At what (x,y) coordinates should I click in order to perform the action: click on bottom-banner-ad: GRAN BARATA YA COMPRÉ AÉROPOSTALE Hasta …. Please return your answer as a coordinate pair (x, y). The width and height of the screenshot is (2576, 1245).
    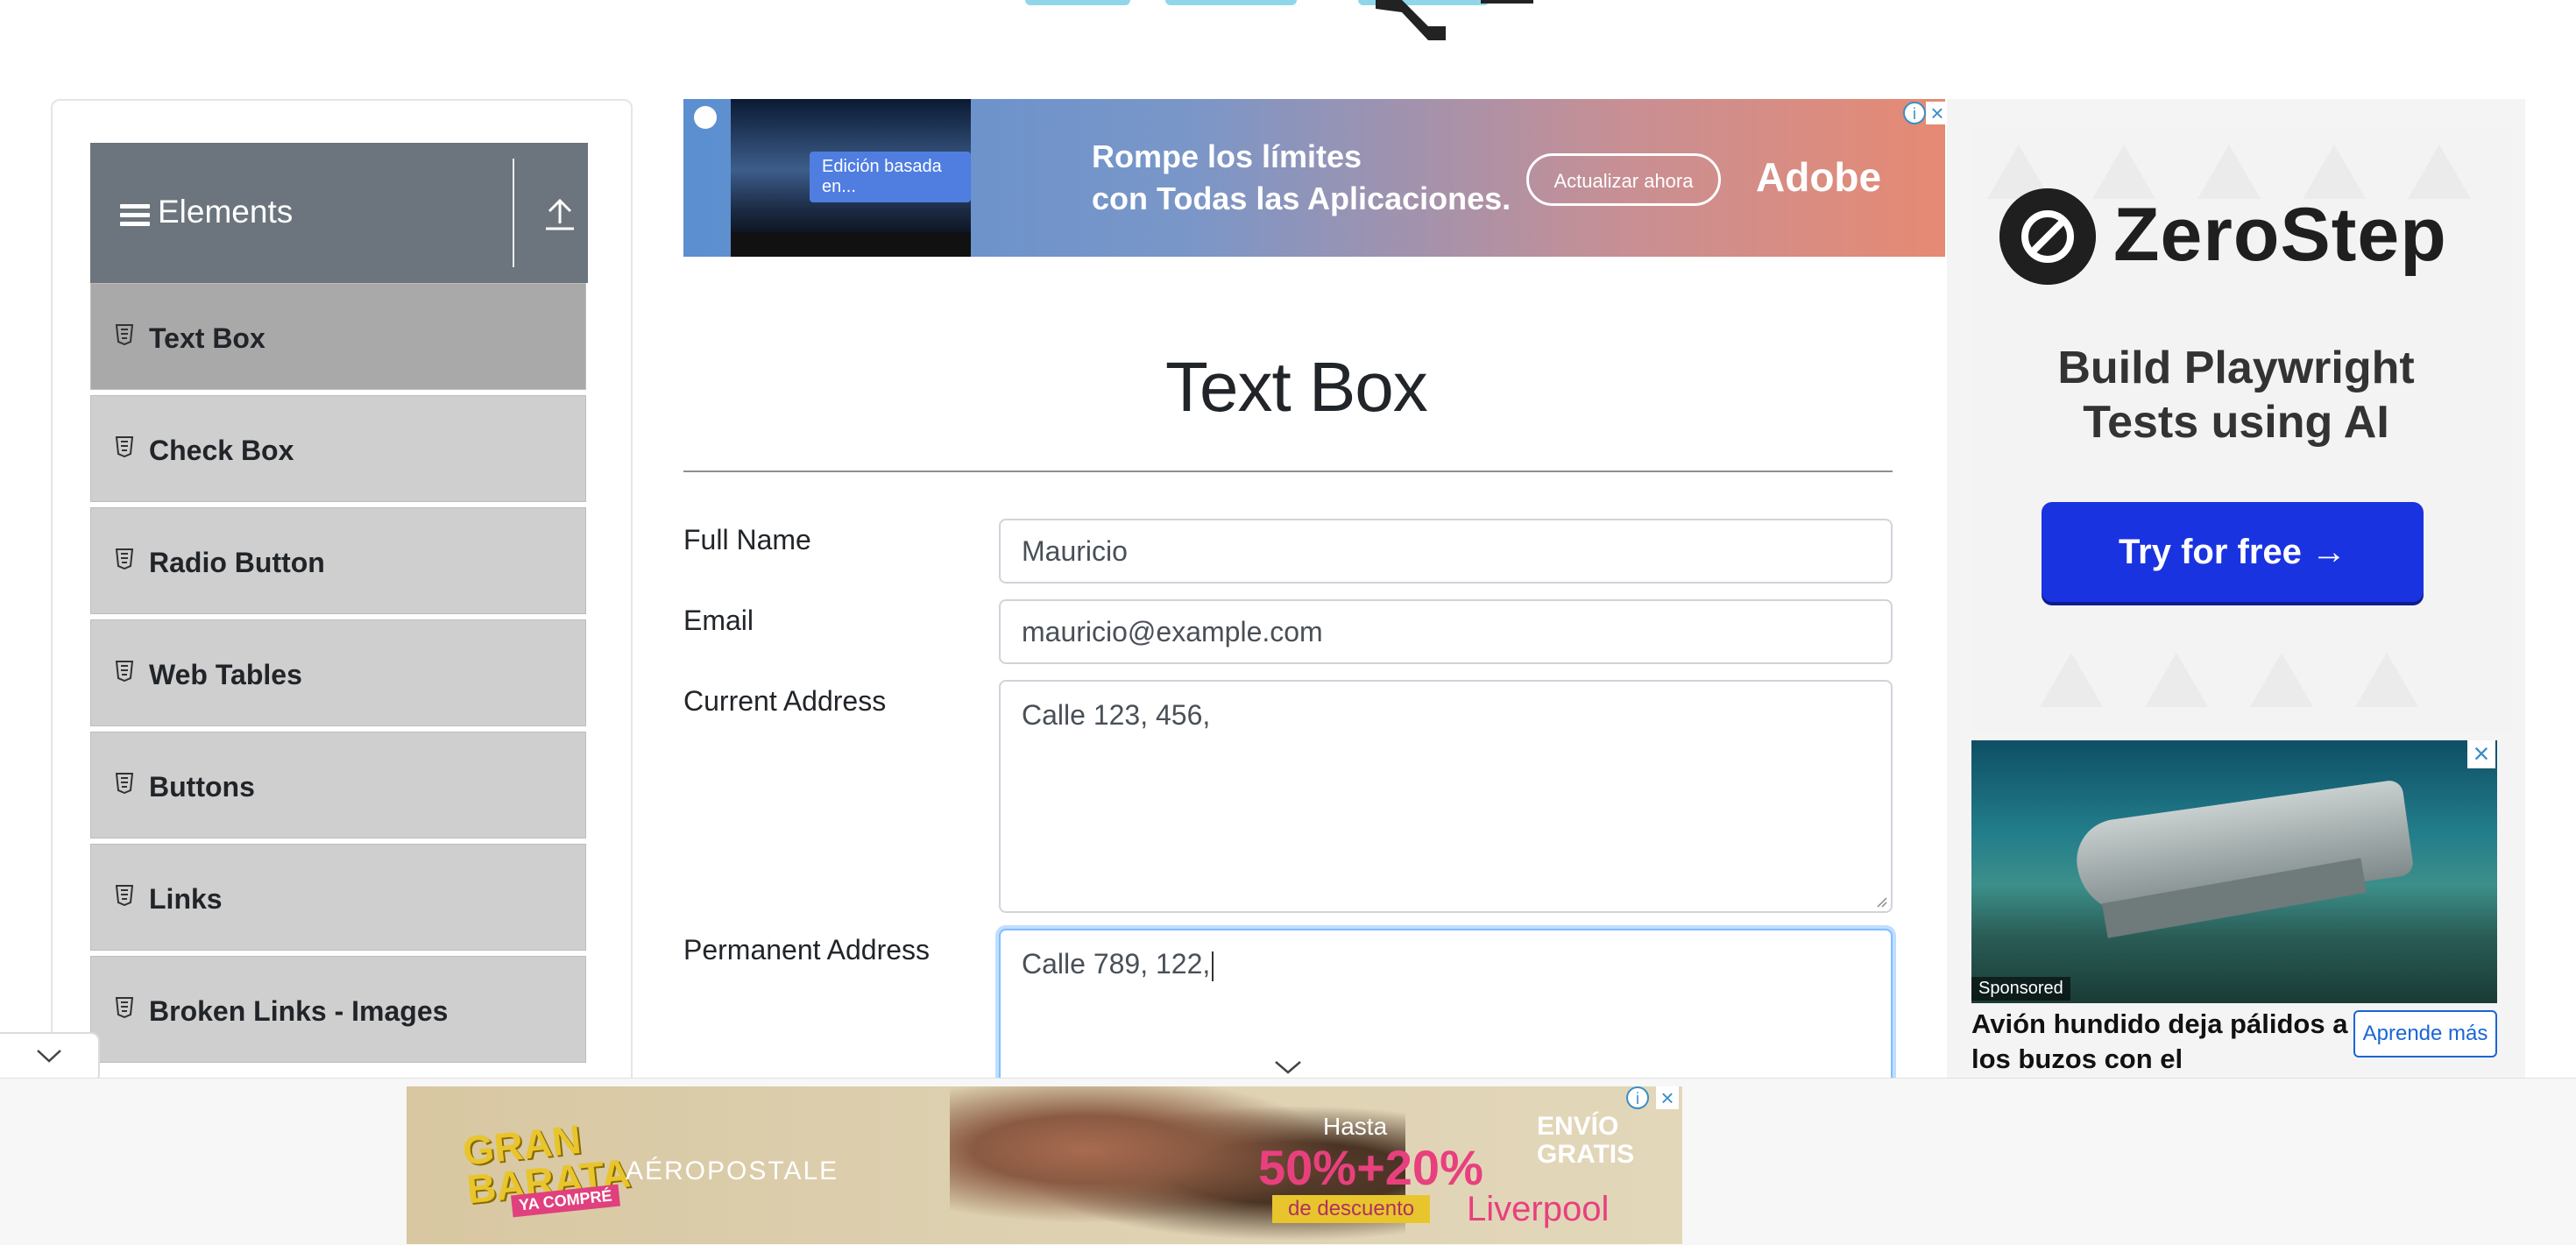
    Looking at the image, I should click on (1044, 1165).